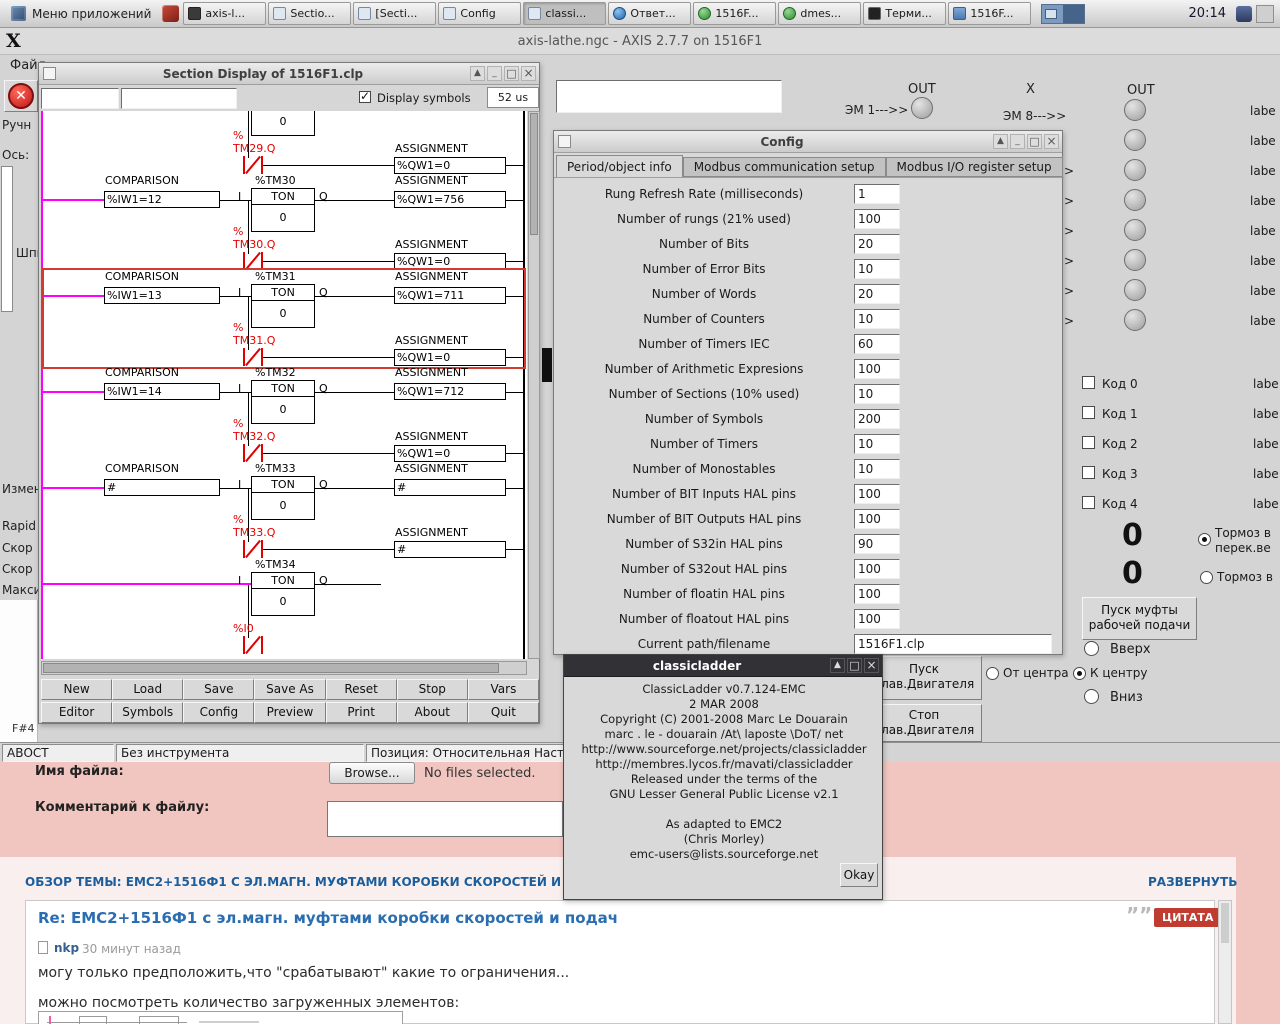 The height and width of the screenshot is (1024, 1280). Describe the element at coordinates (974, 167) in the screenshot. I see `config-tab: Modbus I/O register setup` at that location.